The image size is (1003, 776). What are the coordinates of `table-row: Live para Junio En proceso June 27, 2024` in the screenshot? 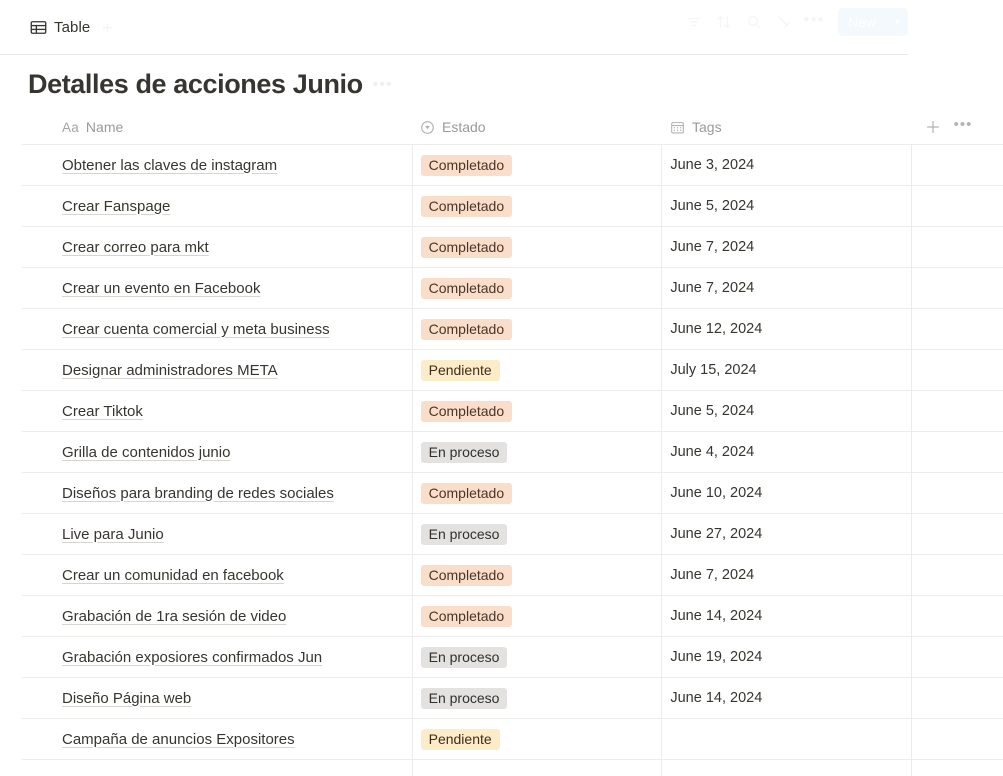 It's located at (512, 534).